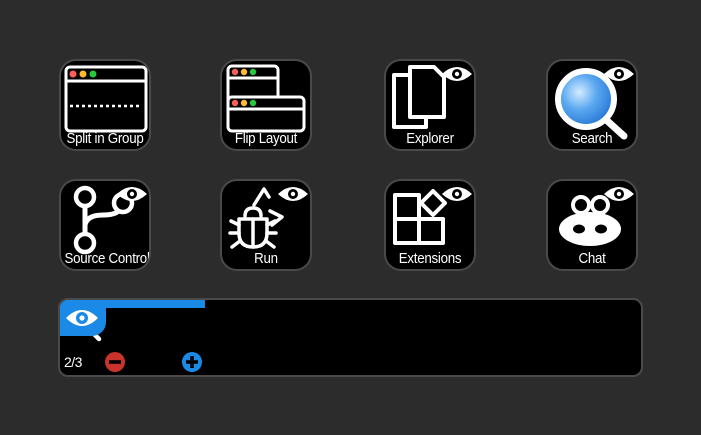 Image resolution: width=701 pixels, height=435 pixels. What do you see at coordinates (592, 259) in the screenshot?
I see `tile-label: Chat` at bounding box center [592, 259].